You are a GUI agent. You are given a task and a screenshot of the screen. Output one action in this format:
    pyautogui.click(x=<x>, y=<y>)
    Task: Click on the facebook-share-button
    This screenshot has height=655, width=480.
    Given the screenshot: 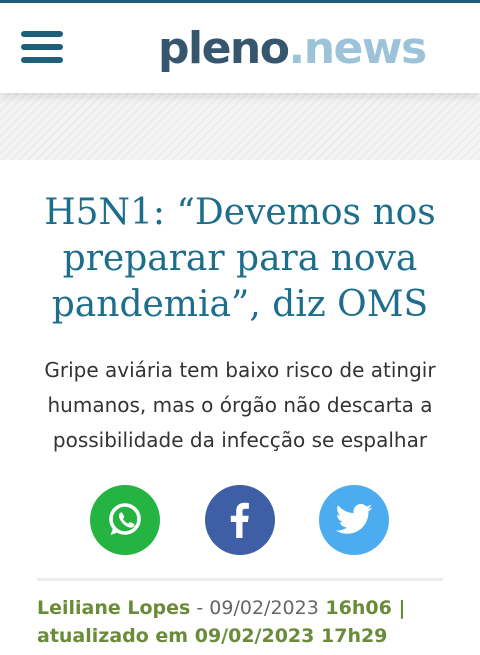 What is the action you would take?
    pyautogui.click(x=240, y=520)
    